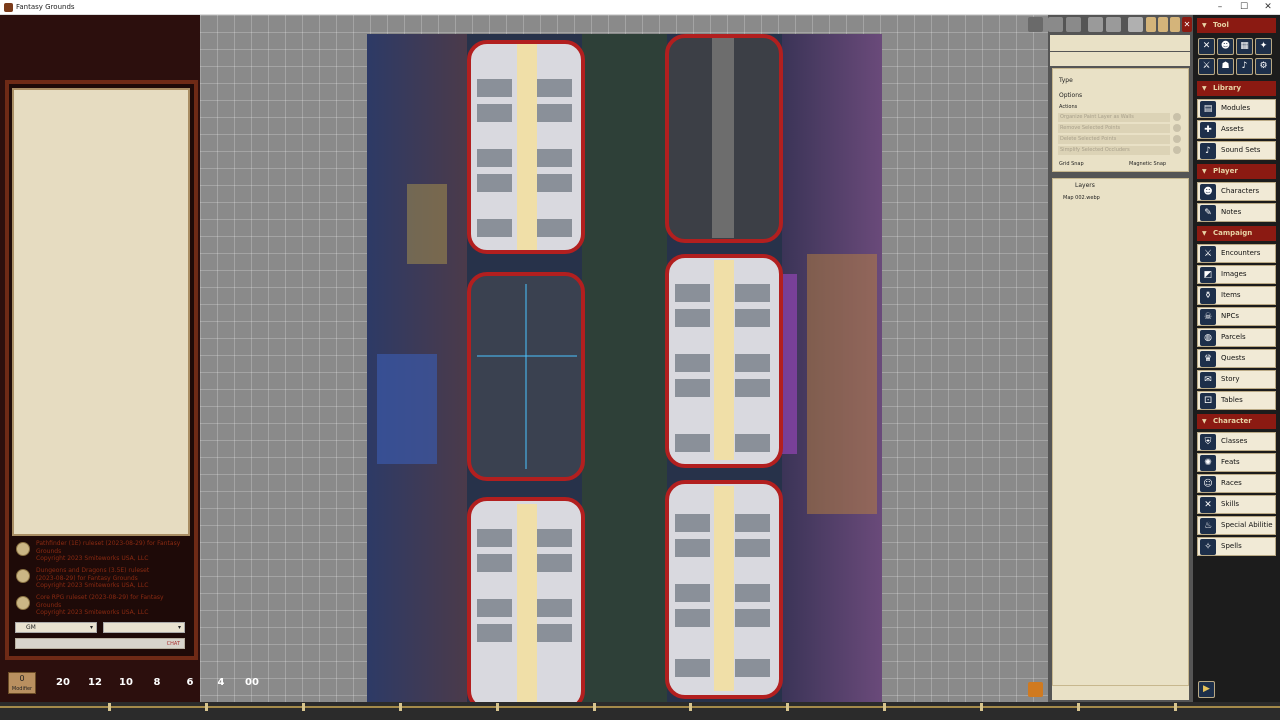  I want to click on assets-button: ✚ Assets, so click(1236, 129).